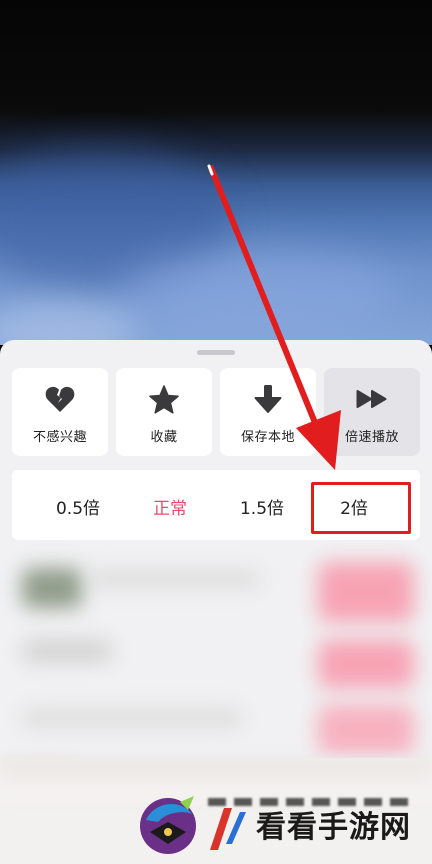 The height and width of the screenshot is (864, 432). I want to click on favorite-button: 收藏, so click(164, 412).